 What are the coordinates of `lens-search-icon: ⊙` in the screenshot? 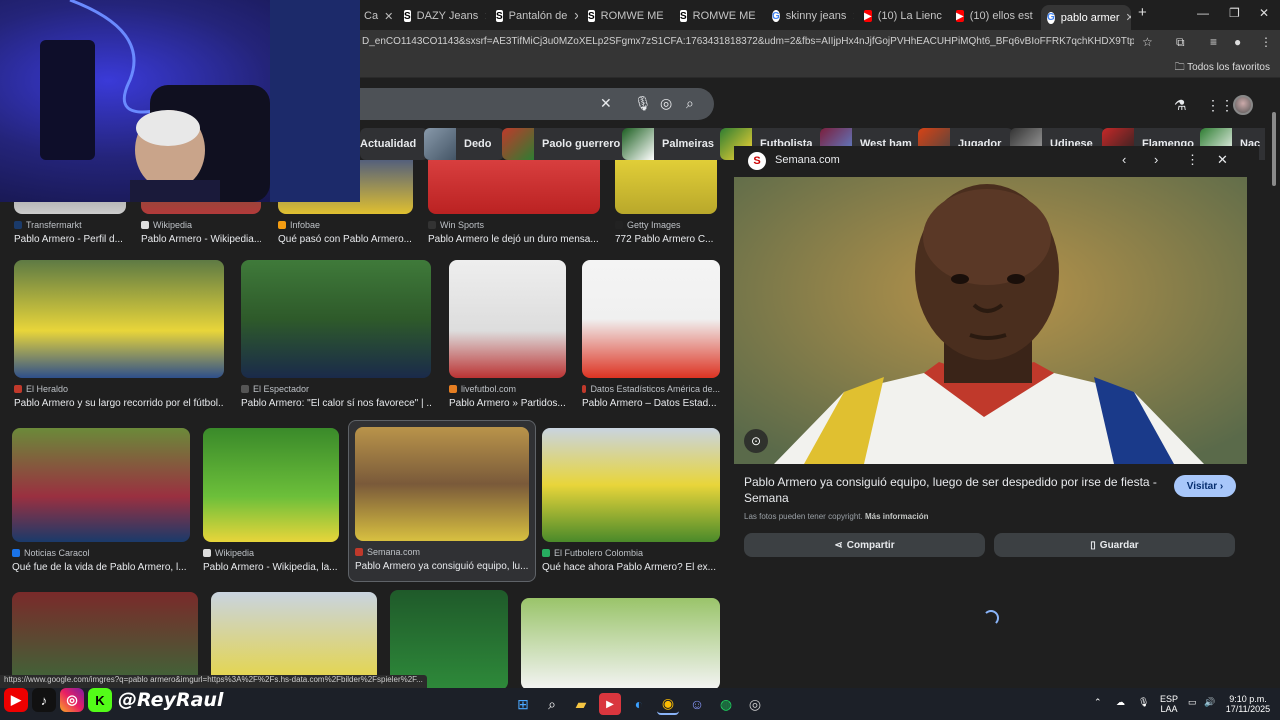 It's located at (756, 441).